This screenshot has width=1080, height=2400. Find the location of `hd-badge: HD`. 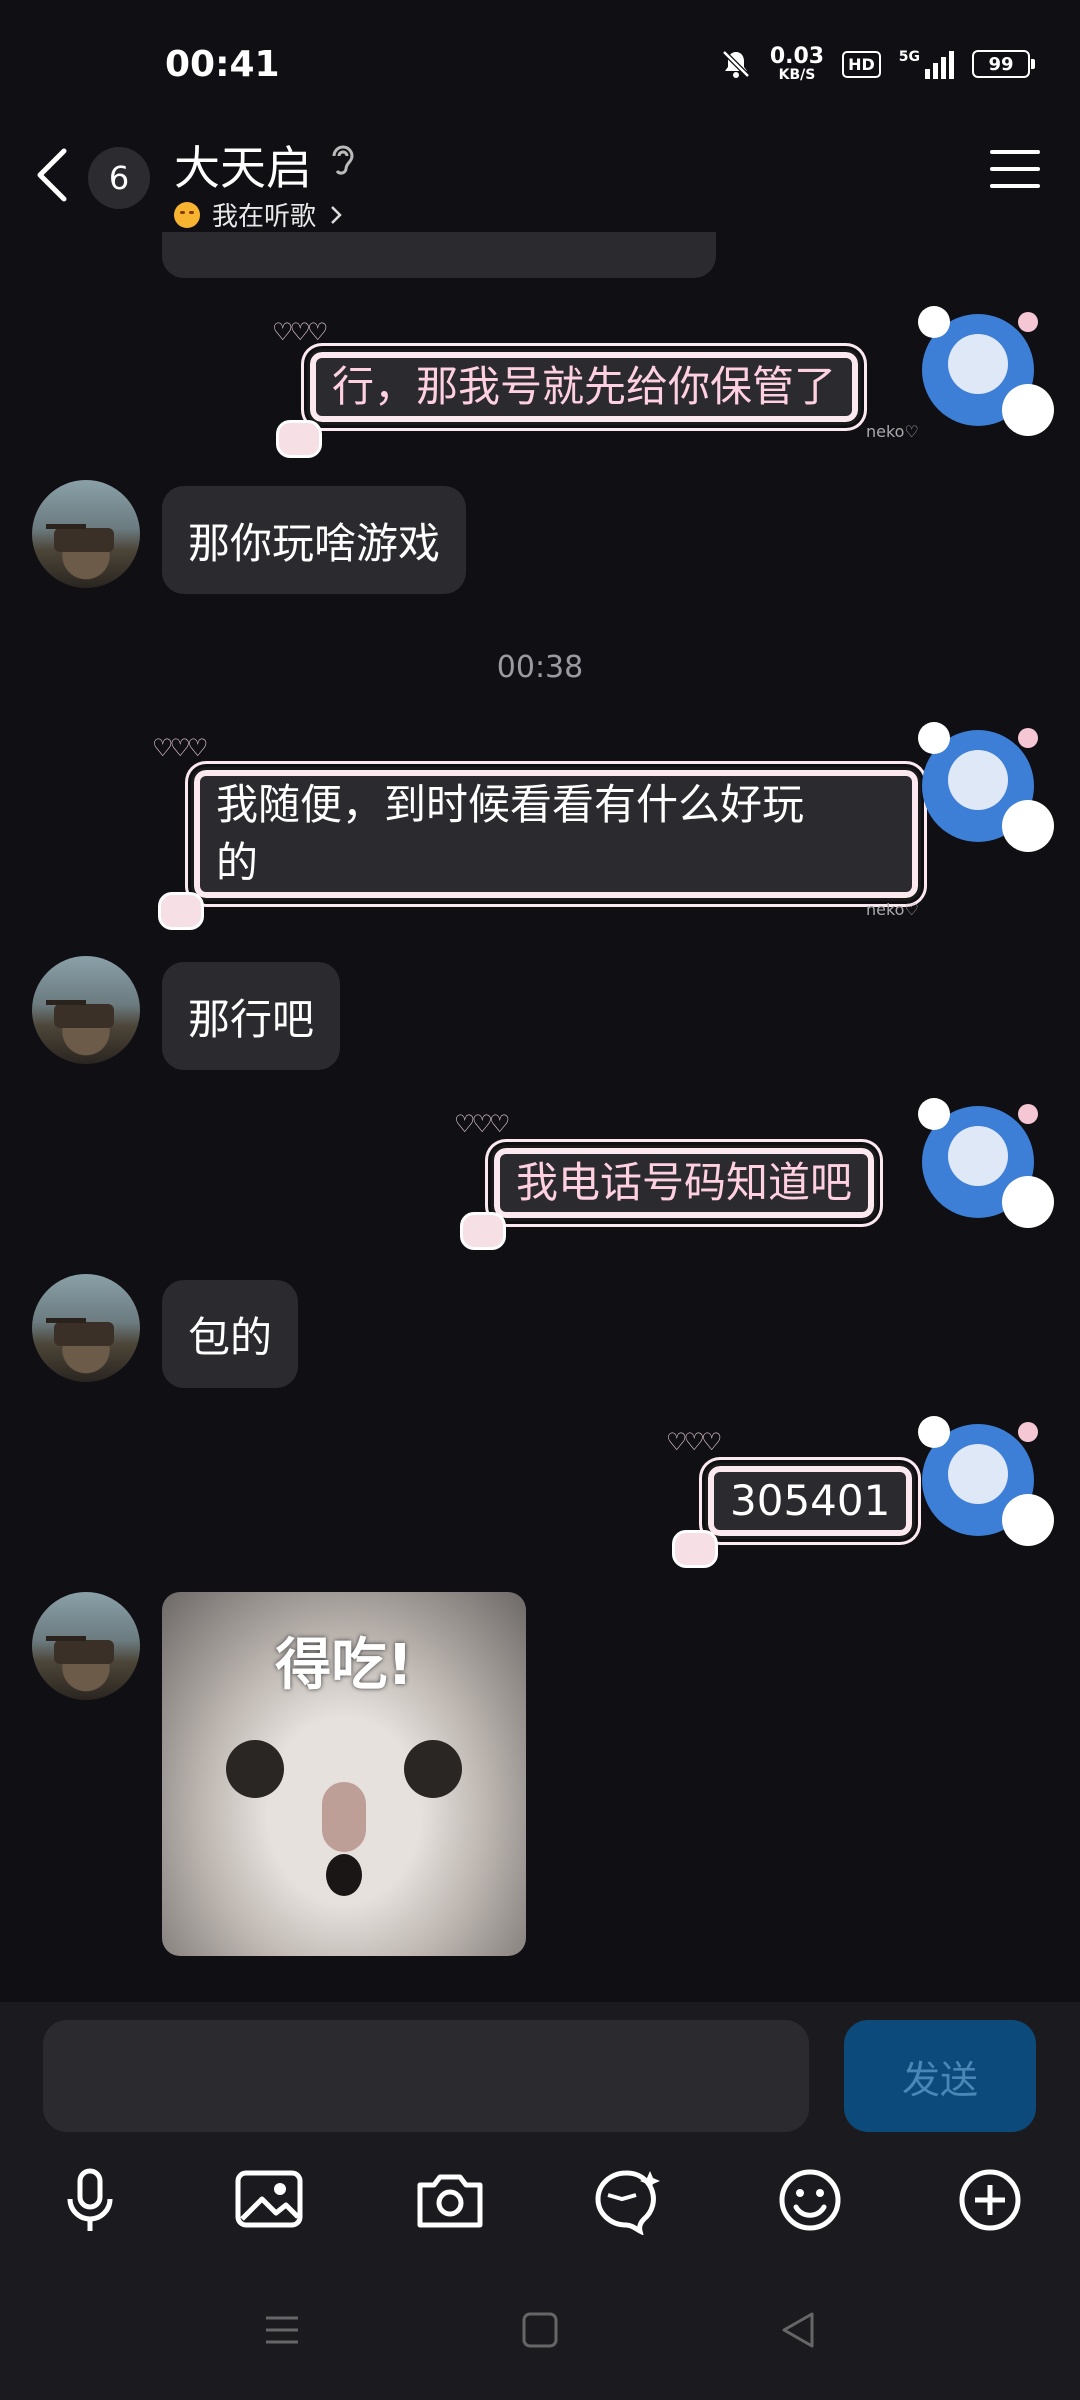

hd-badge: HD is located at coordinates (861, 64).